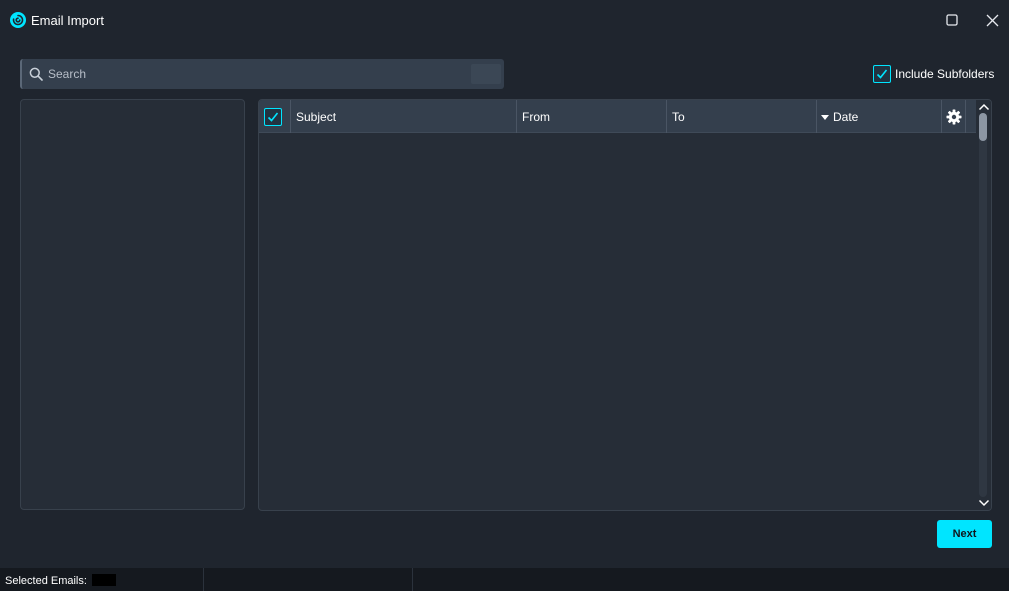 The image size is (1009, 591). I want to click on column-settings-button, so click(954, 116).